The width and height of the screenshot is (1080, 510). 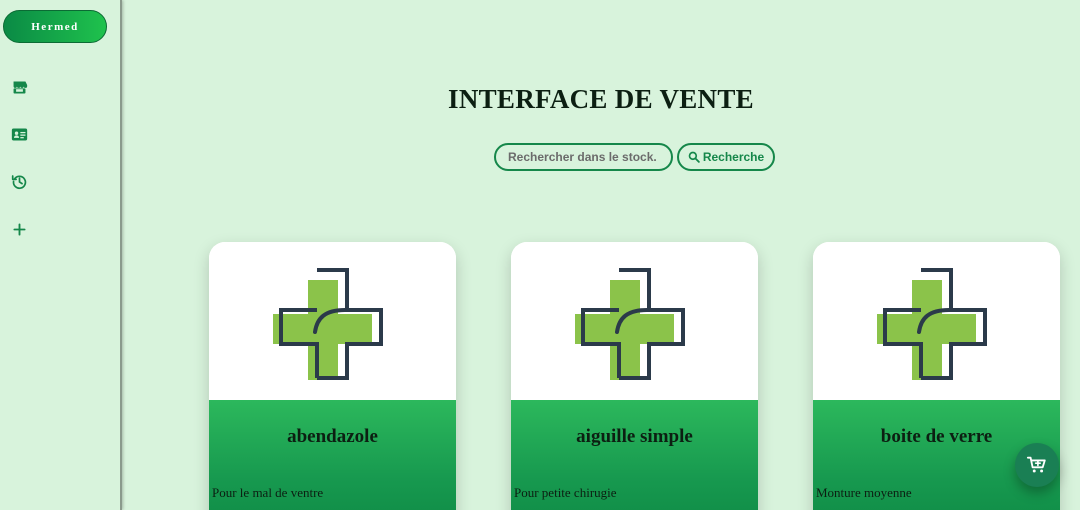 I want to click on history-icon, so click(x=19, y=181).